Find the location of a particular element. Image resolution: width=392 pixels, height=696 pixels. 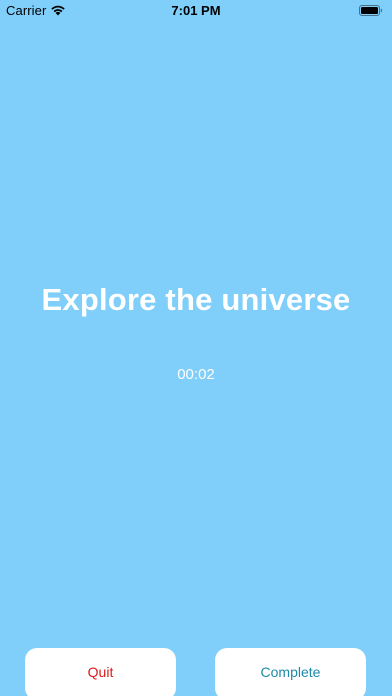

battery-icon is located at coordinates (371, 10).